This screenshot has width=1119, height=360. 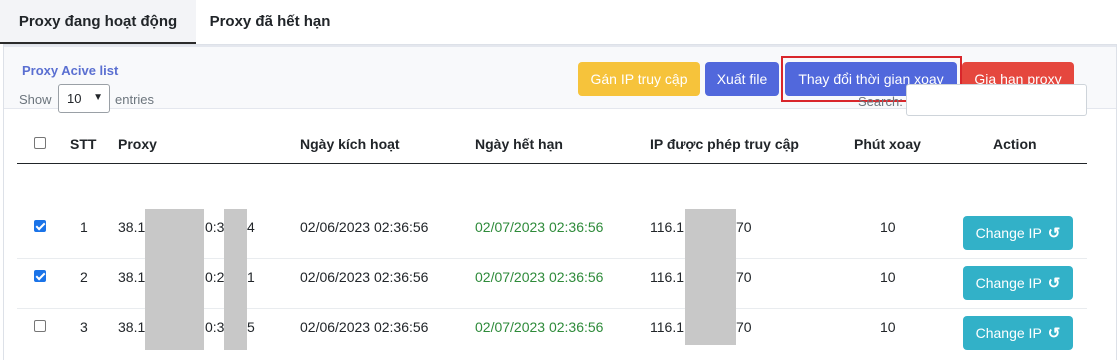 I want to click on search-input, so click(x=996, y=100).